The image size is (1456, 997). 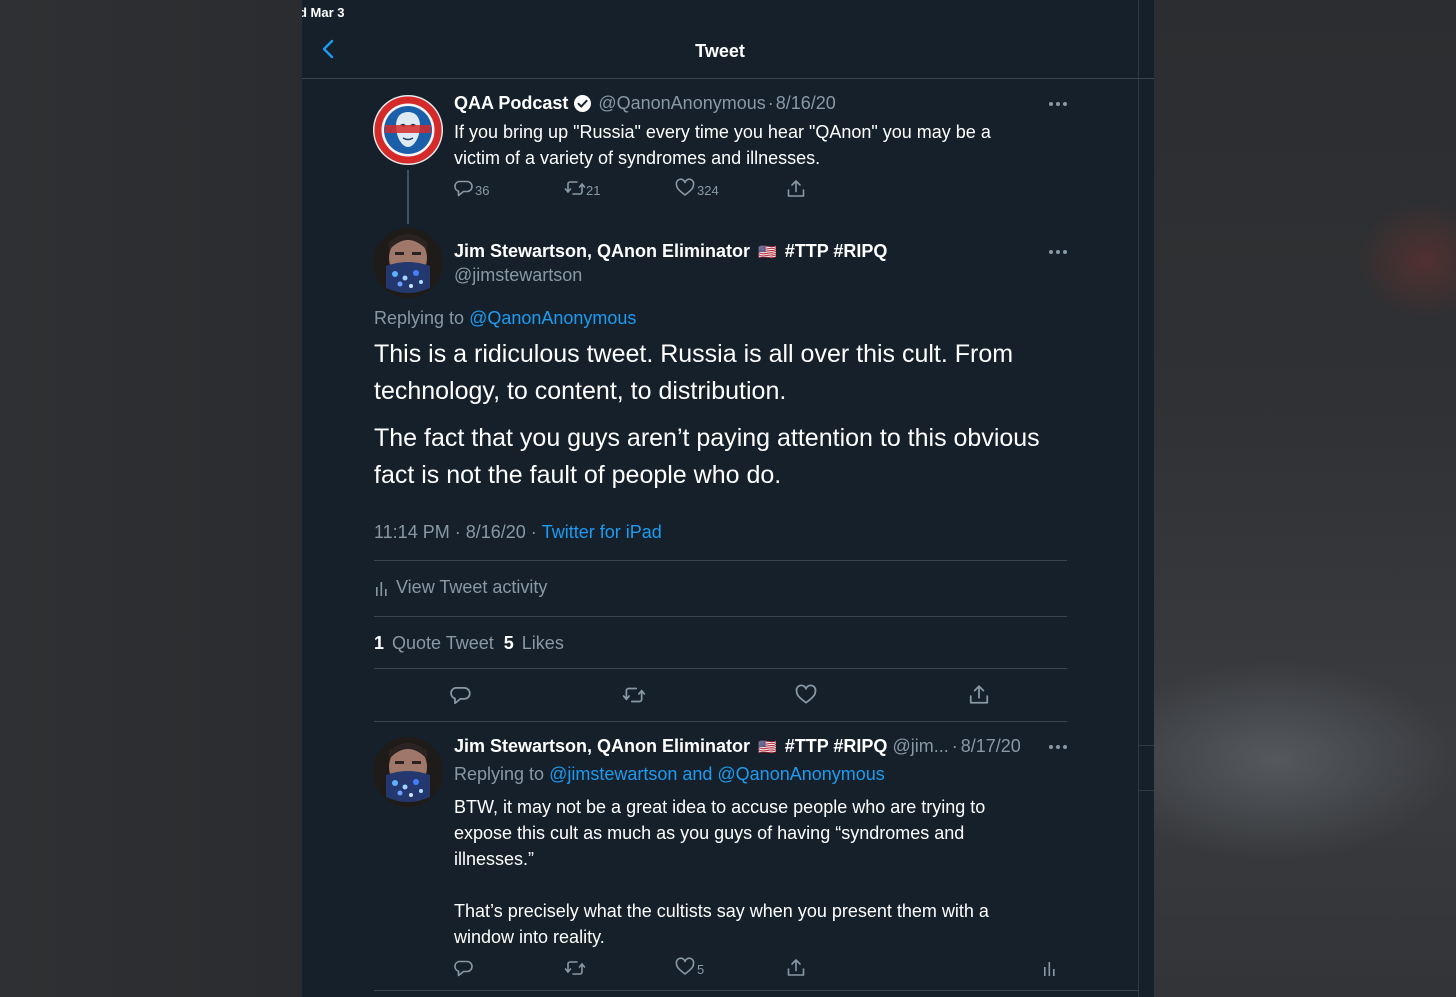 What do you see at coordinates (482, 190) in the screenshot?
I see `reply-count: 36` at bounding box center [482, 190].